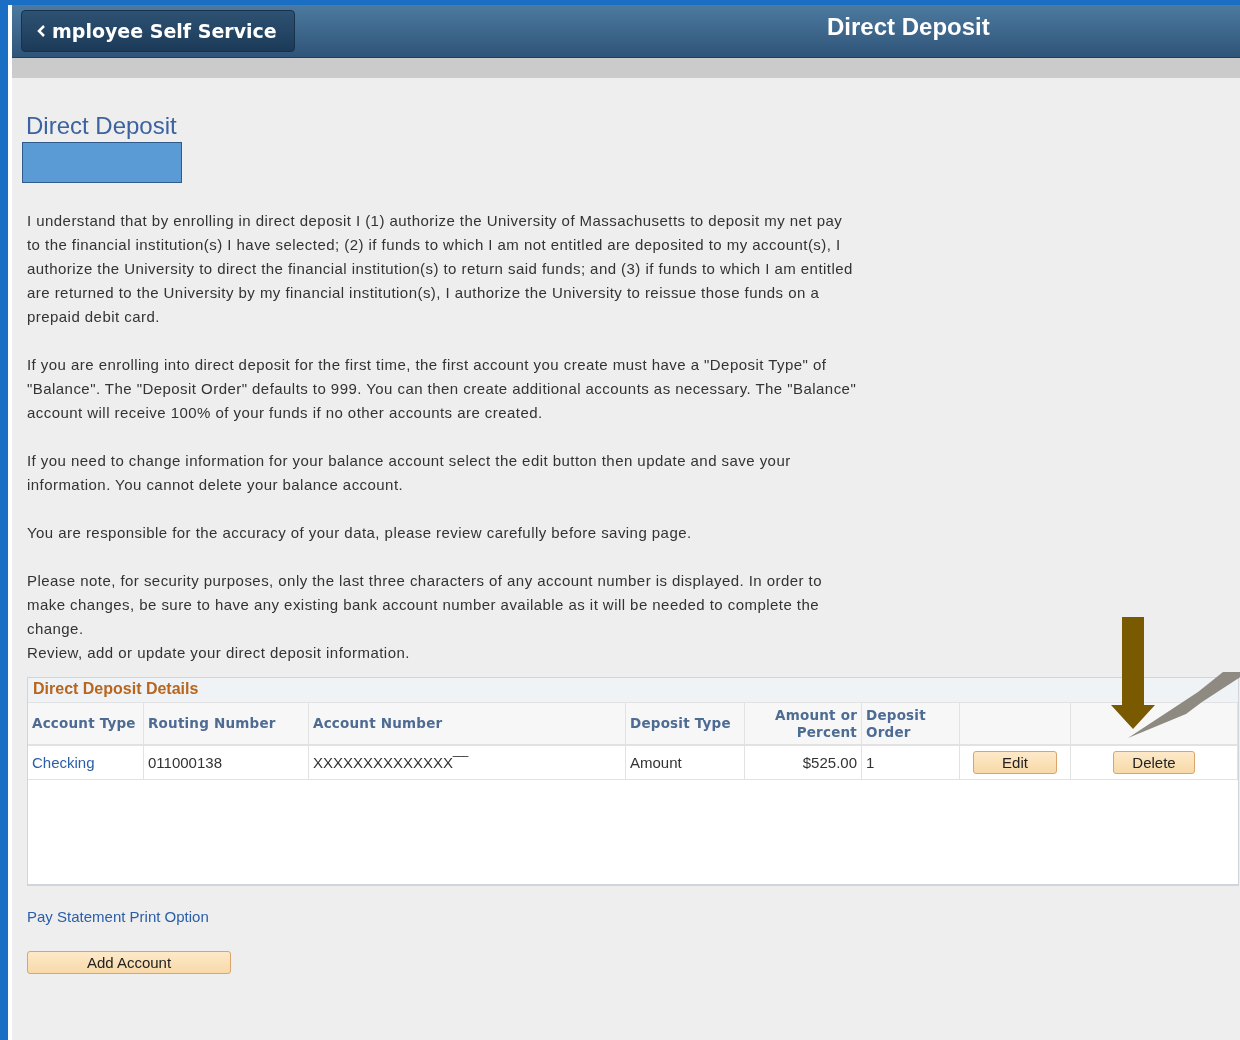 The height and width of the screenshot is (1040, 1240). What do you see at coordinates (409, 473) in the screenshot?
I see `instruction-paragraph: If you need to change information for your balance account select the edit button then update and save your information. You cannot delete your balance account.` at bounding box center [409, 473].